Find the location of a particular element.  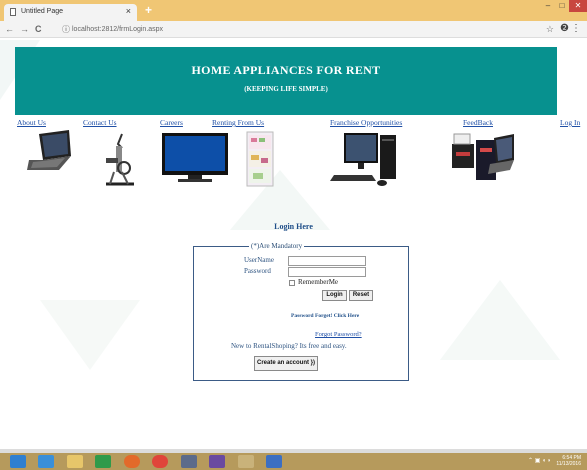

visual-studio-icon is located at coordinates (217, 461).